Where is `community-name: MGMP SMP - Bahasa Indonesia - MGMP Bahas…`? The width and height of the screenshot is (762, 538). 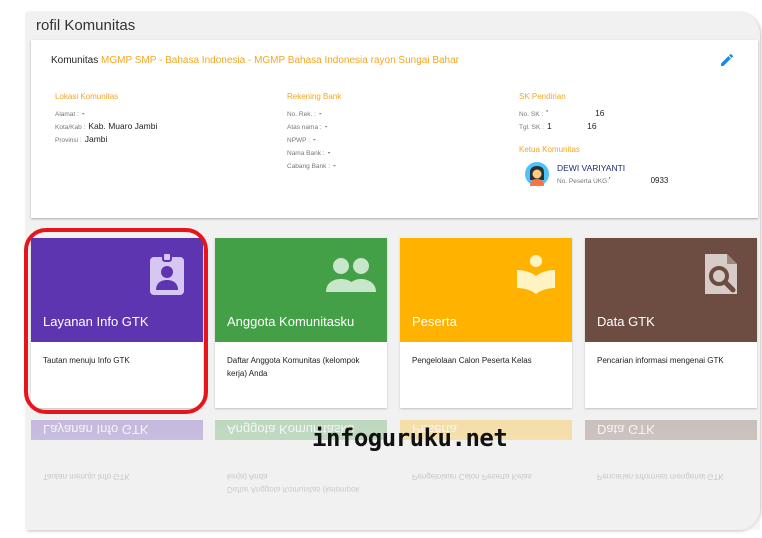 community-name: MGMP SMP - Bahasa Indonesia - MGMP Bahas… is located at coordinates (280, 60).